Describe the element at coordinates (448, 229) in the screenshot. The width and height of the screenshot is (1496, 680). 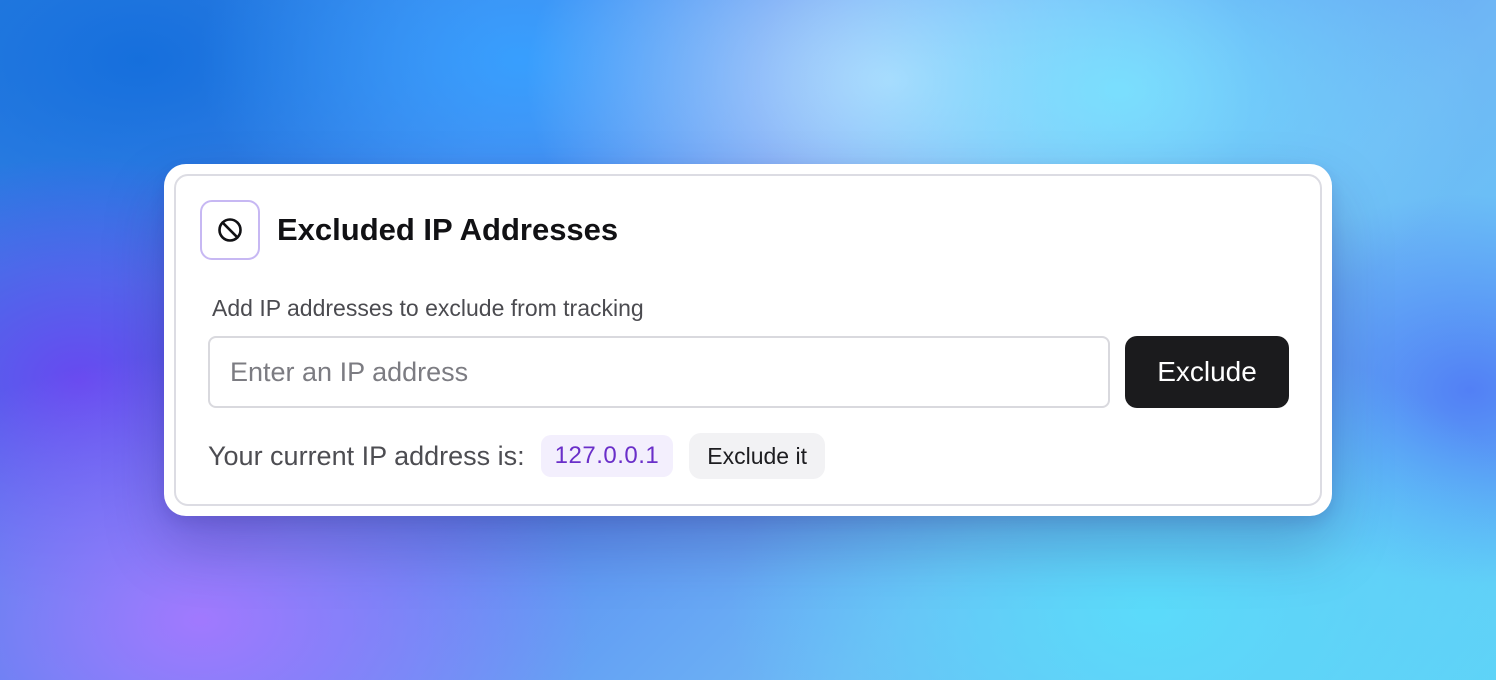
I see `card-title: Excluded IP Addresses` at that location.